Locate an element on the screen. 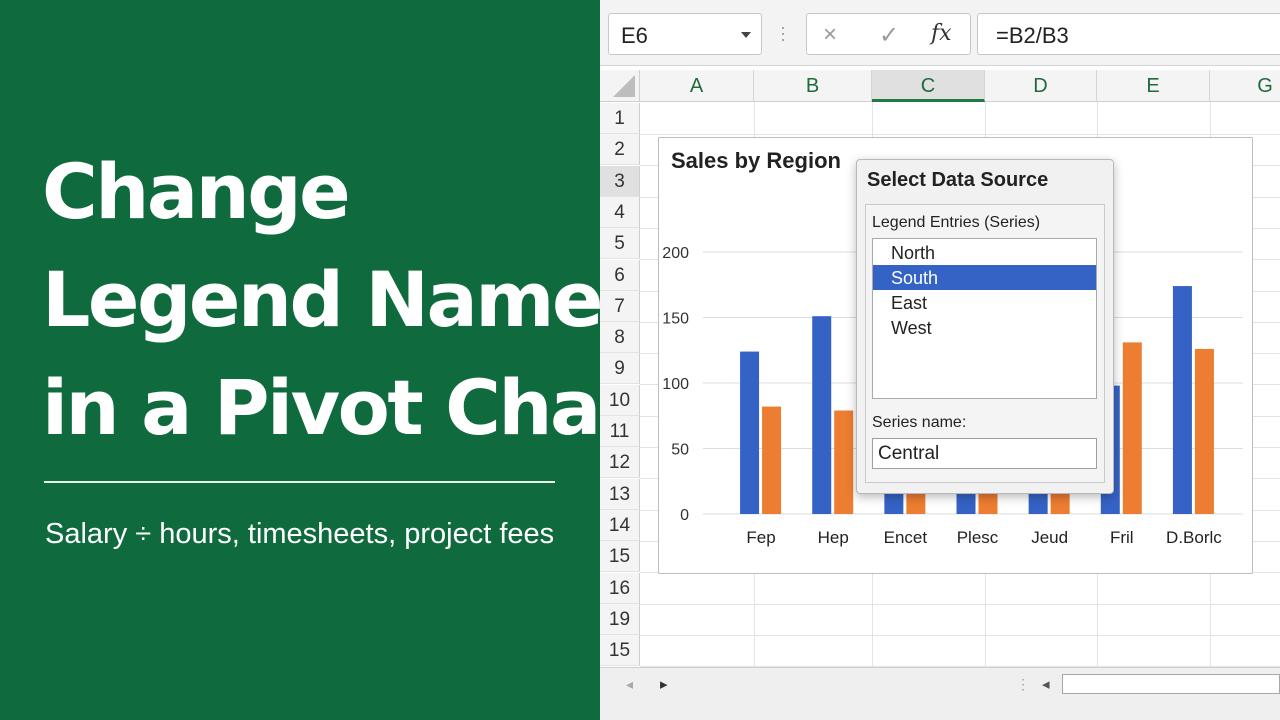  split-handle-icon: ⋮ is located at coordinates (1023, 684).